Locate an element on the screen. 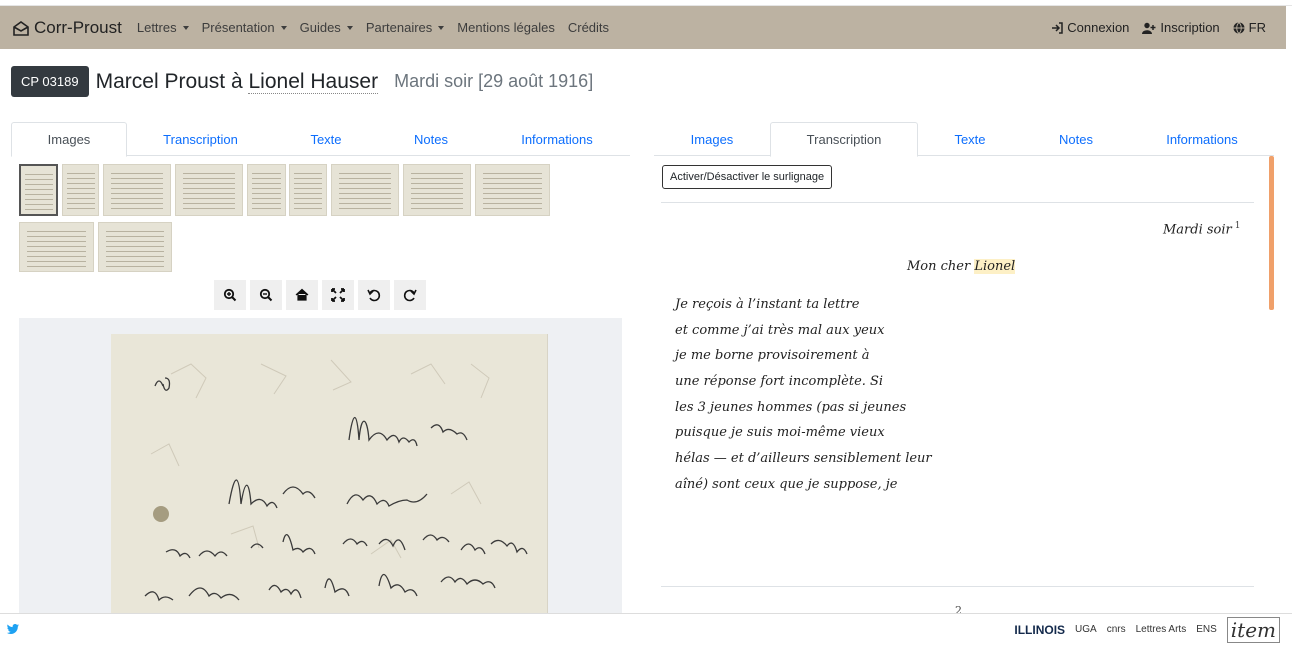  partner-logo: ILLINOIS is located at coordinates (1039, 630).